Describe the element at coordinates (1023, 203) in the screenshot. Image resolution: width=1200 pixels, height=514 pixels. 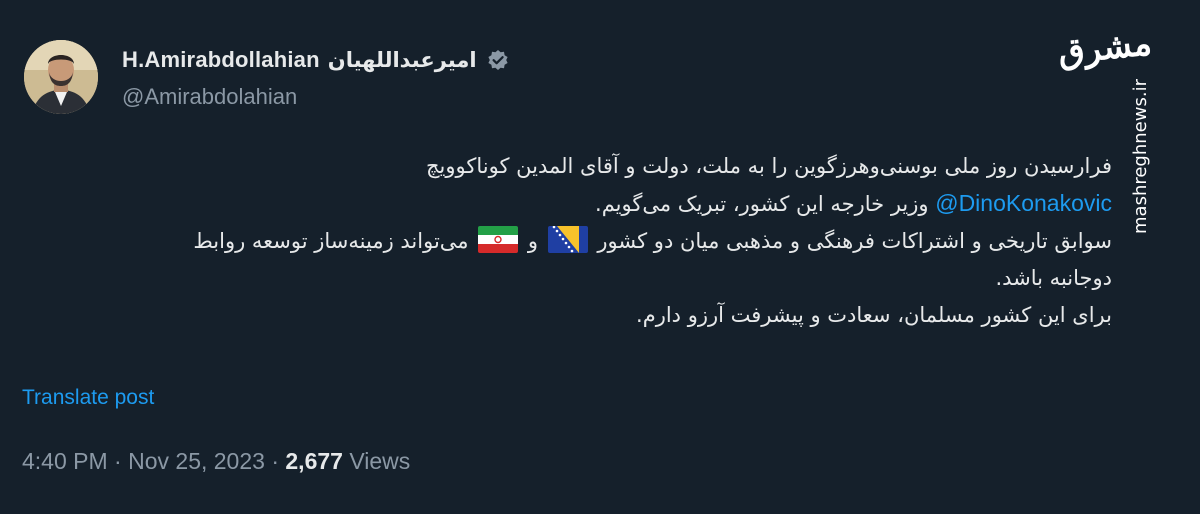
I see `mention-link: @DinoKonakovic` at that location.